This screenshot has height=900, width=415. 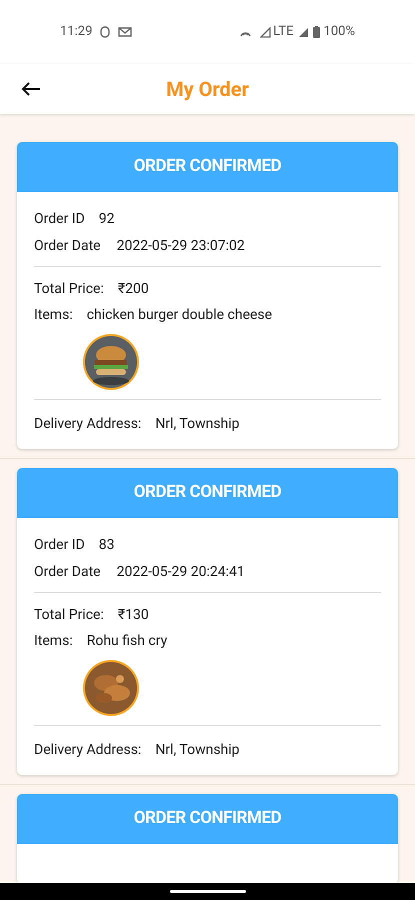 What do you see at coordinates (133, 615) in the screenshot?
I see `total-price: ₹130` at bounding box center [133, 615].